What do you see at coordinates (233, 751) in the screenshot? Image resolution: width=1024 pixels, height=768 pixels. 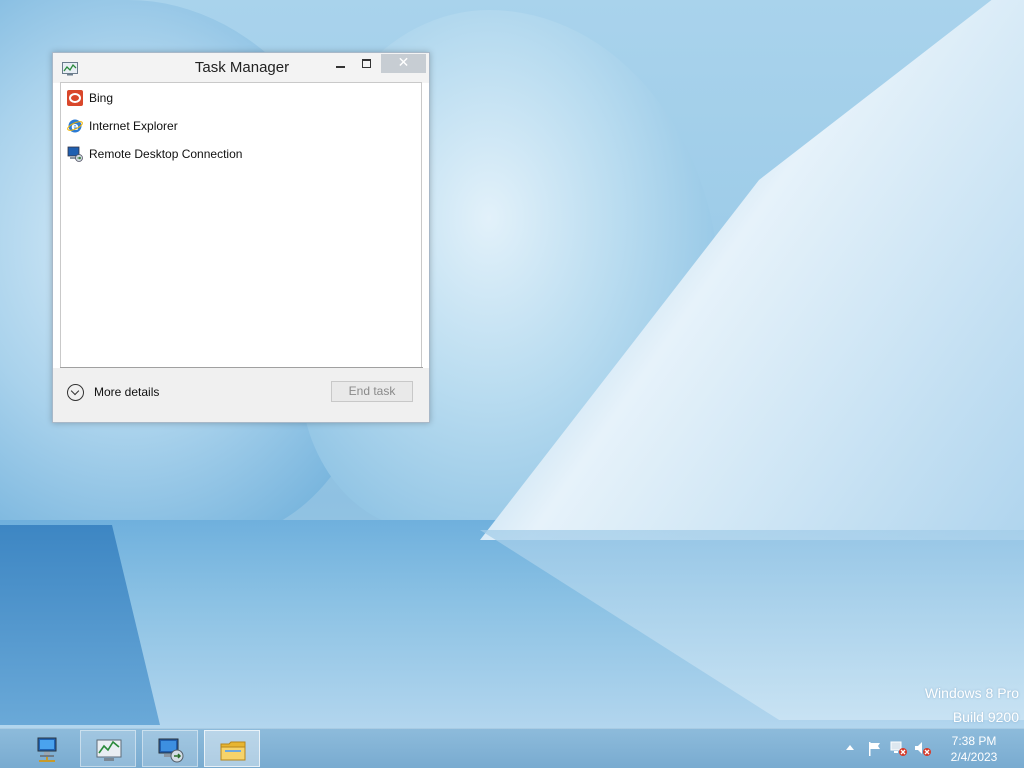 I see `file-explorer-icon` at bounding box center [233, 751].